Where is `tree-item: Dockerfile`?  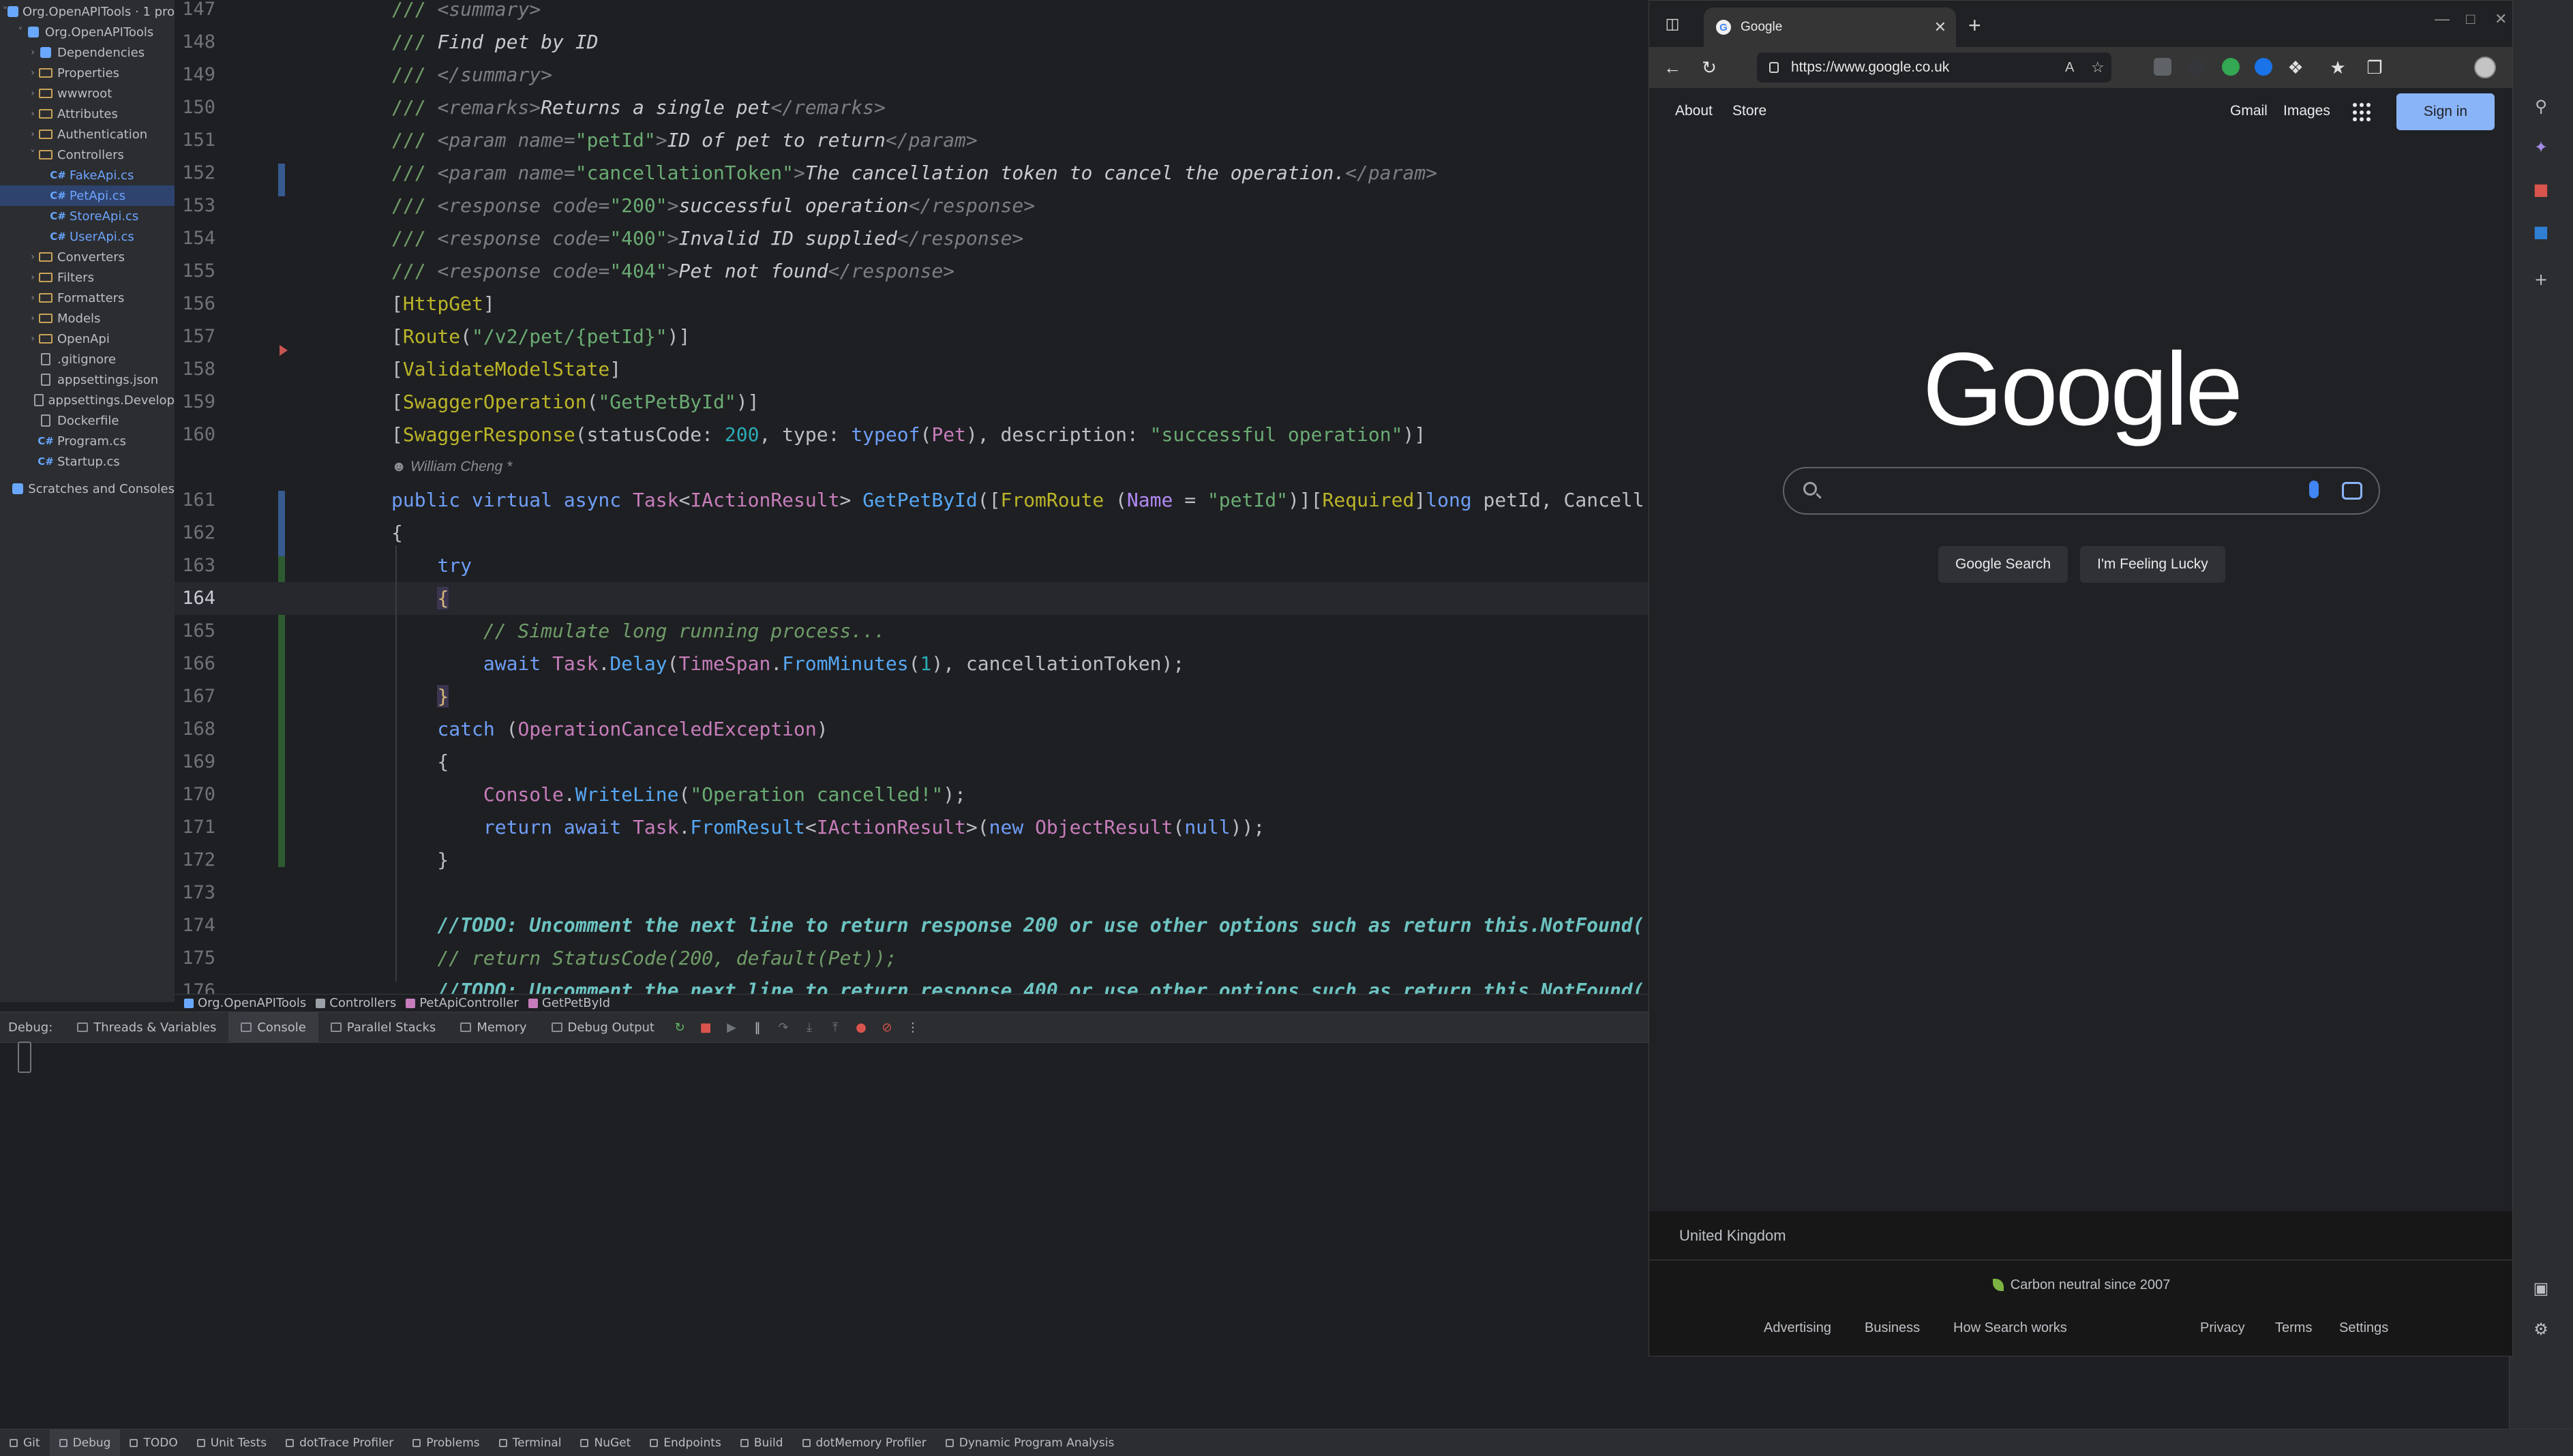
tree-item: Dockerfile is located at coordinates (88, 420).